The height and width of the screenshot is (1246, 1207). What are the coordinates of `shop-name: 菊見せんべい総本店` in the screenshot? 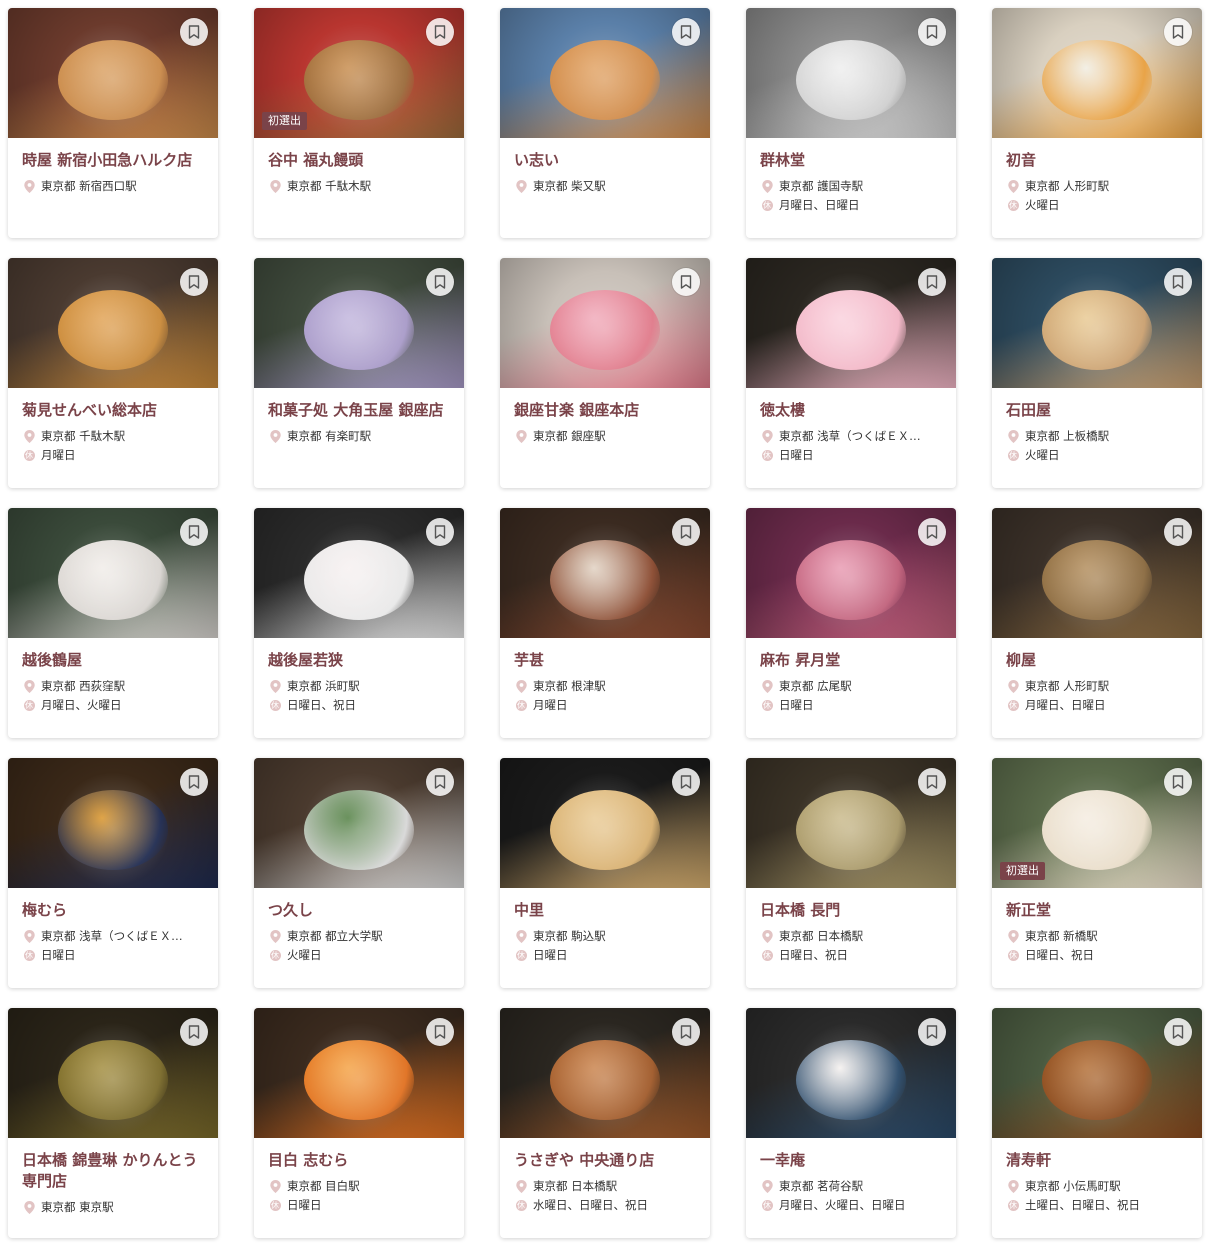 It's located at (113, 410).